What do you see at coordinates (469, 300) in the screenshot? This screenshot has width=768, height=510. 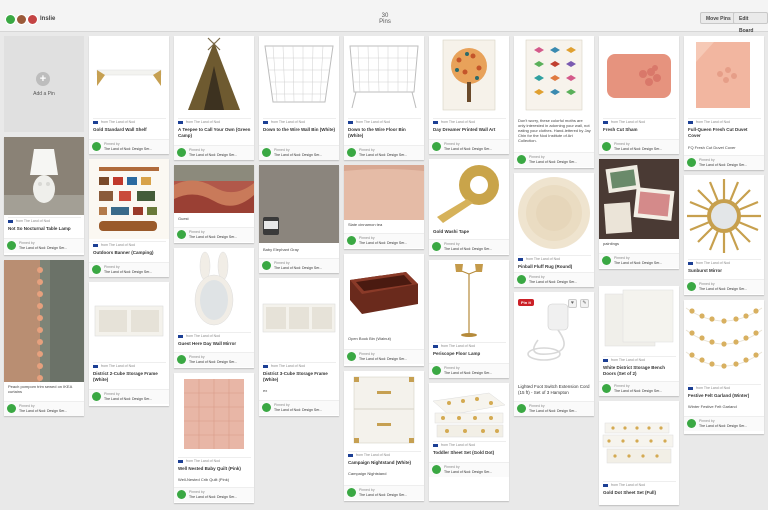 I see `pin-image-floor-lamp` at bounding box center [469, 300].